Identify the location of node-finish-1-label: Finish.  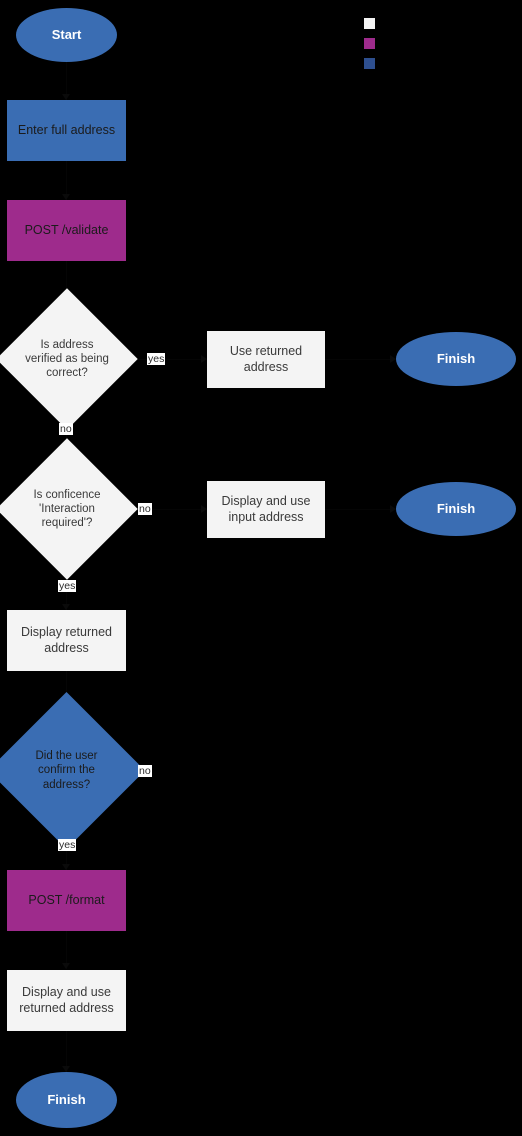
(456, 359).